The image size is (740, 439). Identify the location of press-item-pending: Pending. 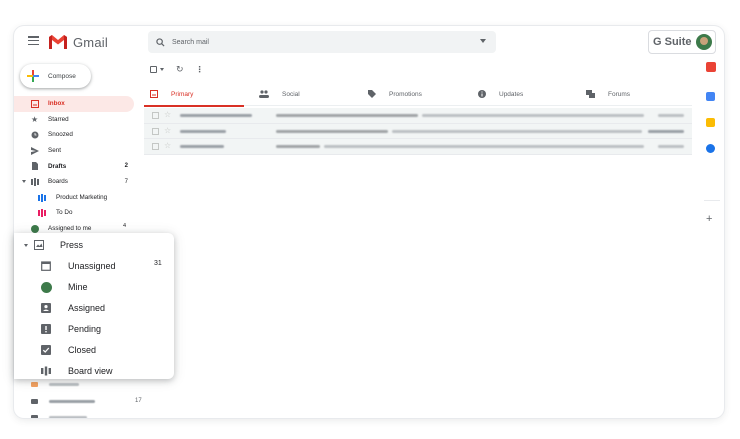
(94, 329).